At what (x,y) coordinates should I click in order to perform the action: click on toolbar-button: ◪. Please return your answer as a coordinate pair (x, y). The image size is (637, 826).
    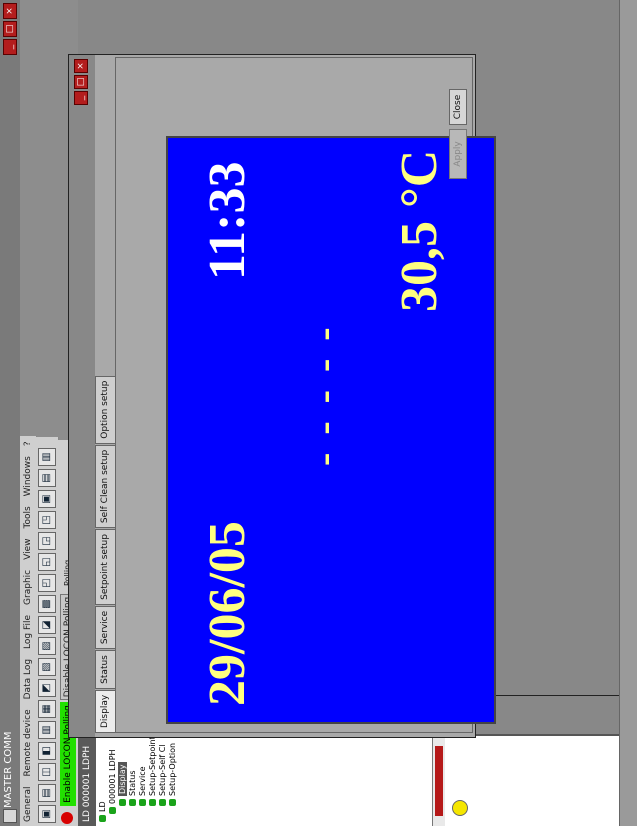
    Looking at the image, I should click on (47, 625).